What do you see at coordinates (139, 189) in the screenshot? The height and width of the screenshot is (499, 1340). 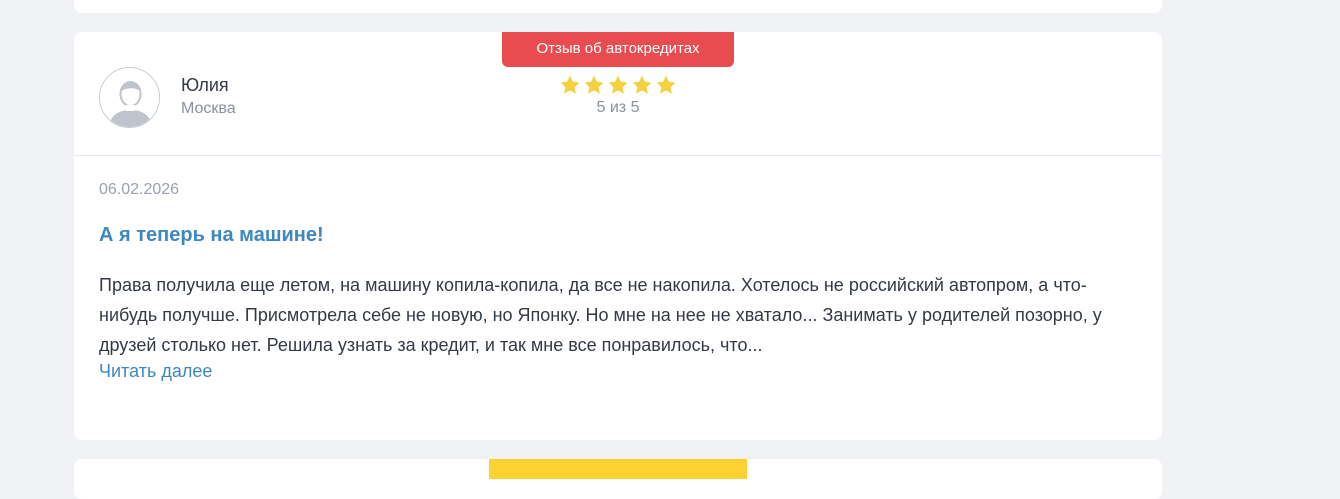 I see `review-date: 06.02.2026` at bounding box center [139, 189].